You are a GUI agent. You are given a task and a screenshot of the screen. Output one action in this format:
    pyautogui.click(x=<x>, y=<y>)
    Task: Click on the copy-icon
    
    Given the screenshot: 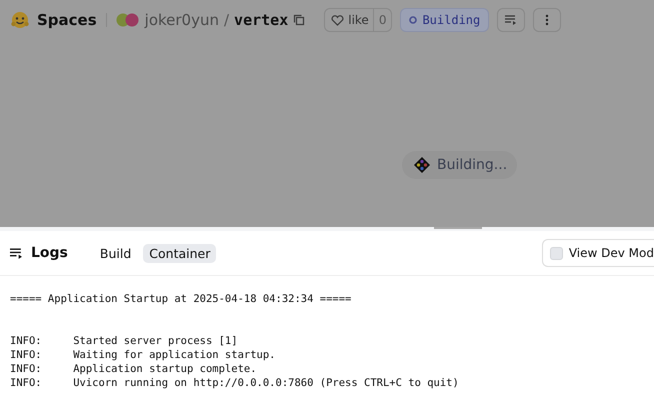 What is the action you would take?
    pyautogui.click(x=299, y=20)
    